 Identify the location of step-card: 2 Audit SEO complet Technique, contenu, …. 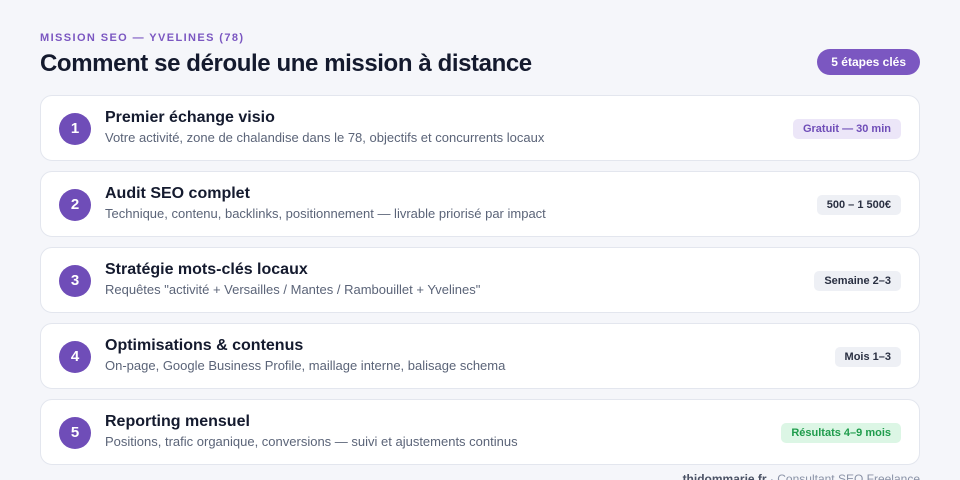
(480, 204).